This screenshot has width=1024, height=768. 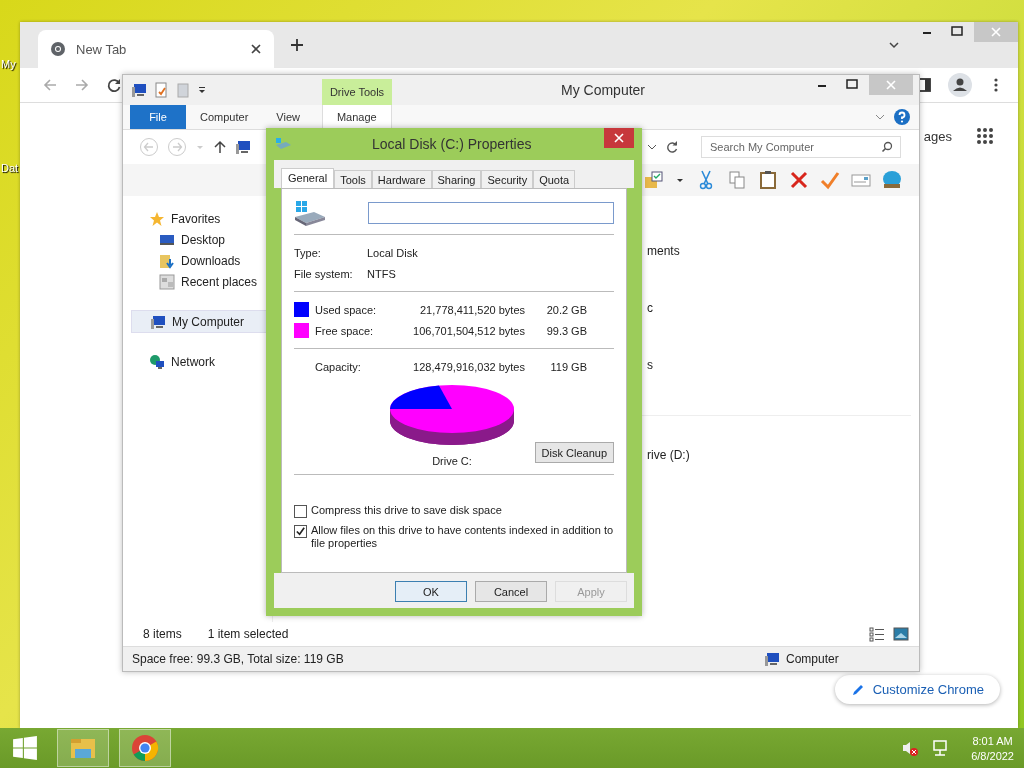 I want to click on checkbox-label: Allow files on this drive to have contents indexed in addition to file properties, so click(x=462, y=537).